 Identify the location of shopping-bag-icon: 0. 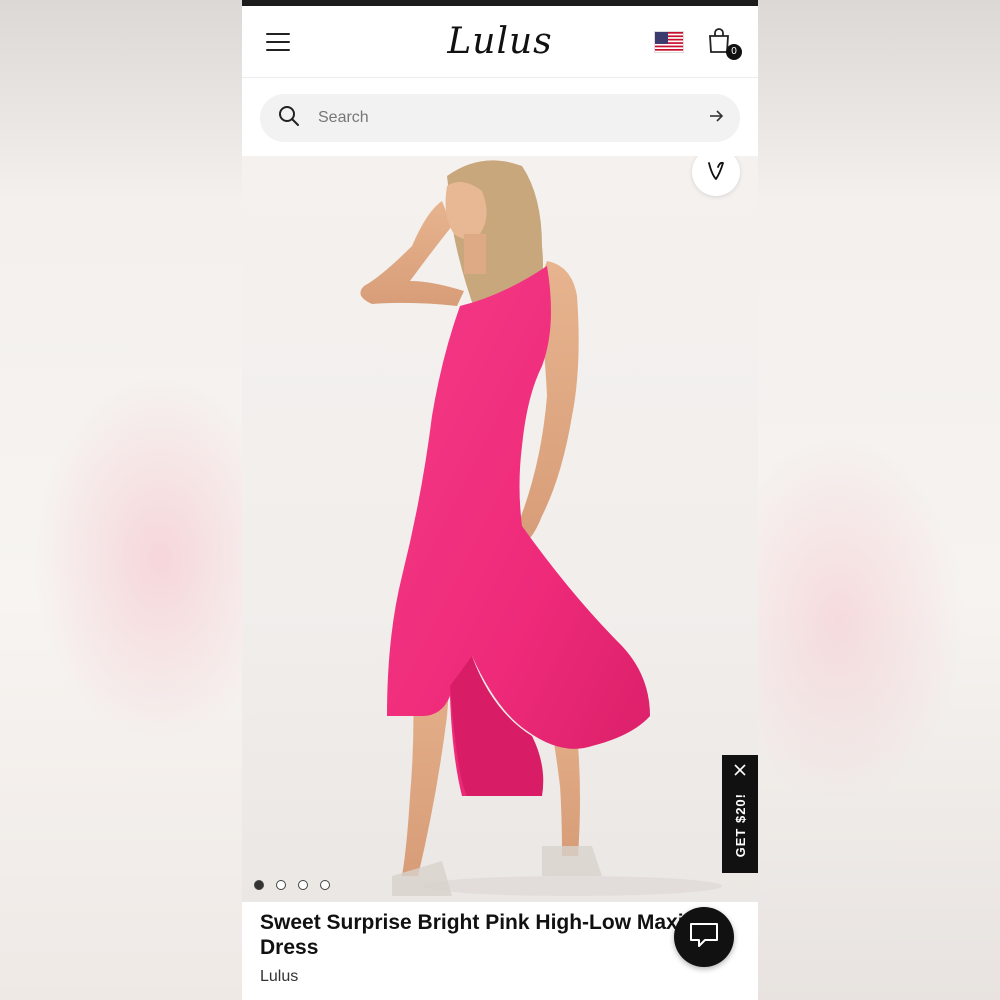
(725, 43).